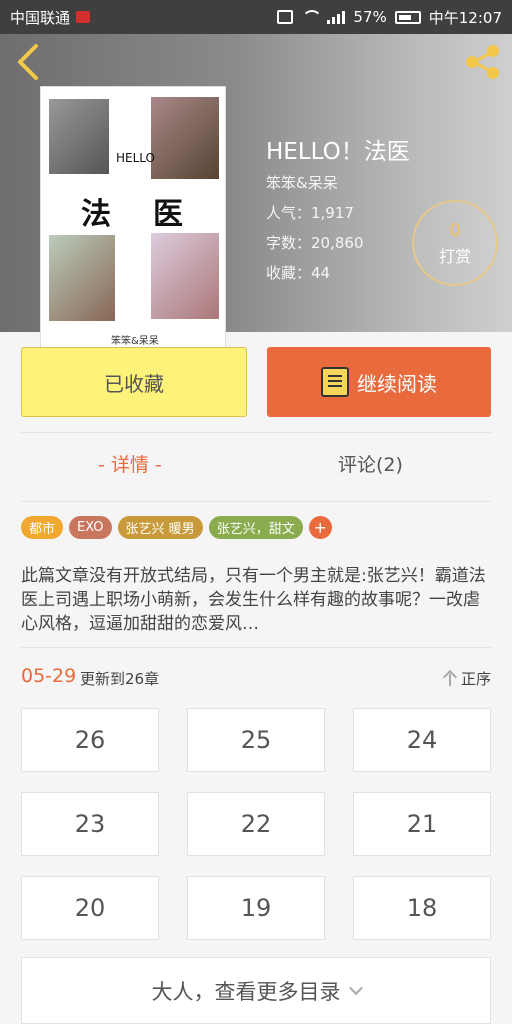 The height and width of the screenshot is (1024, 512). Describe the element at coordinates (422, 908) in the screenshot. I see `chapter-button: 18` at that location.